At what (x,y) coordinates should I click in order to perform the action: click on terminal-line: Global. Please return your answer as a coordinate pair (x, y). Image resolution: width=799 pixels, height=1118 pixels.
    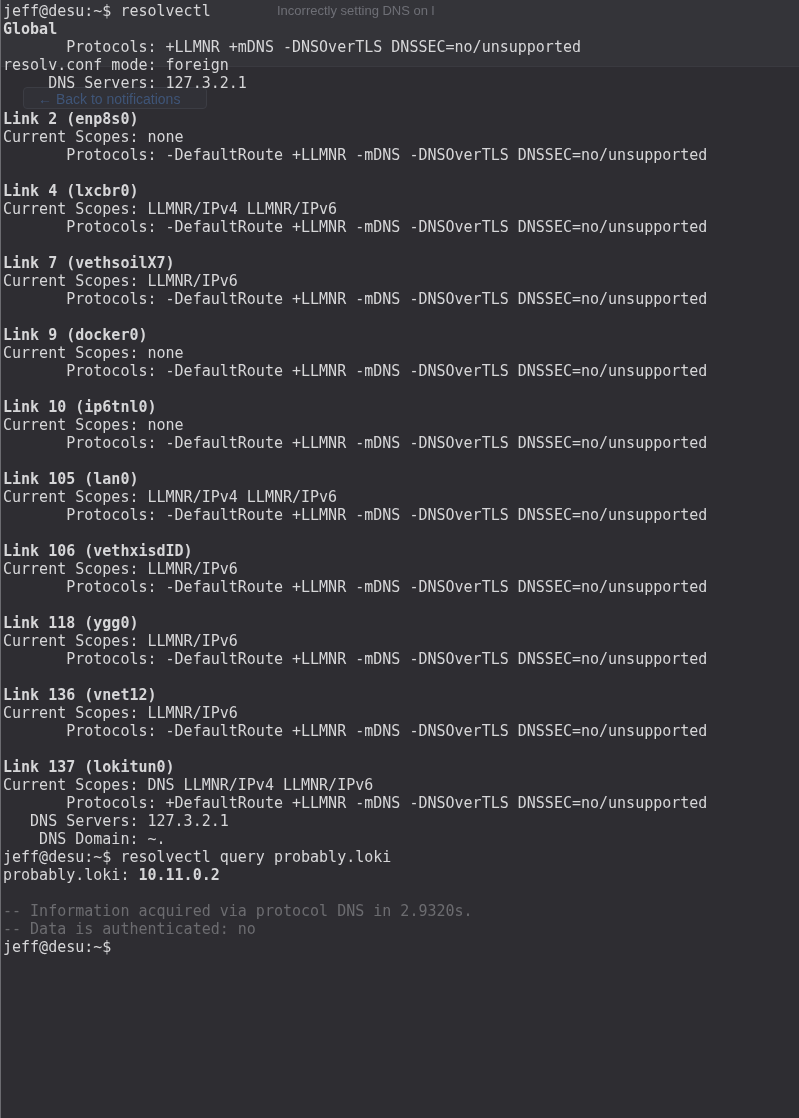
    Looking at the image, I should click on (30, 29).